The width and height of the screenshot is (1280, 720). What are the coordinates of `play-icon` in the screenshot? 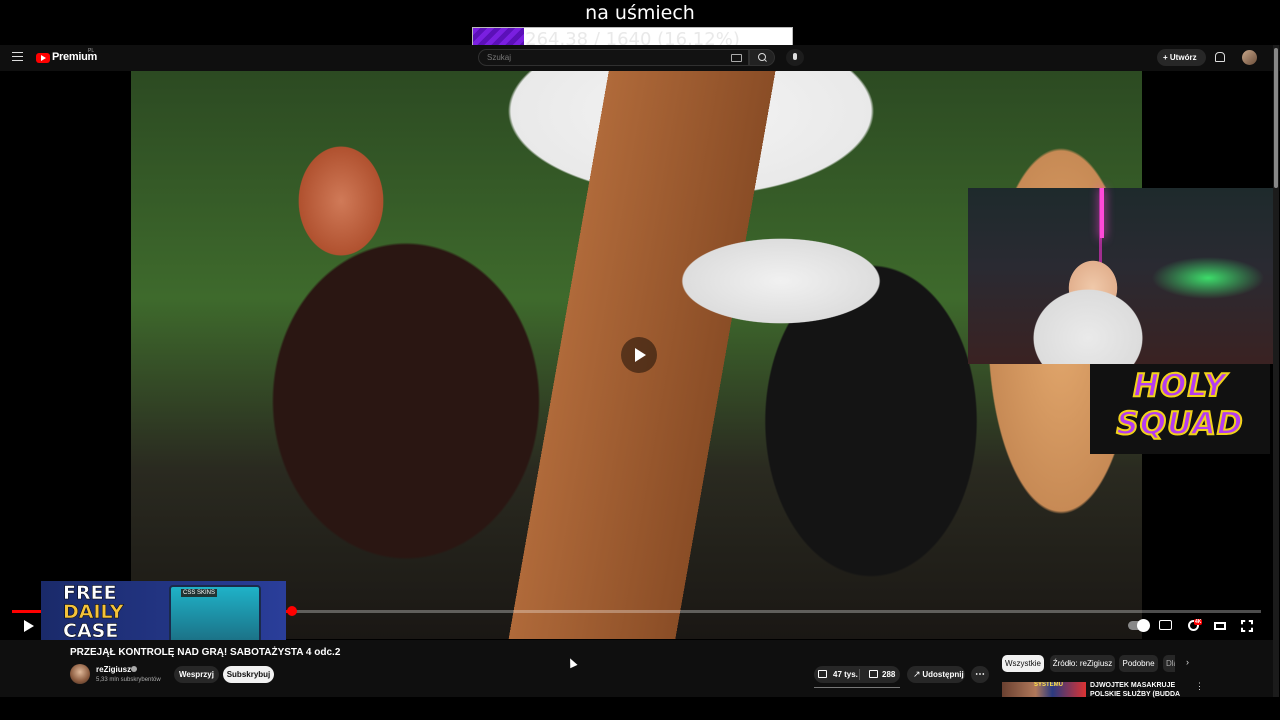 It's located at (29, 626).